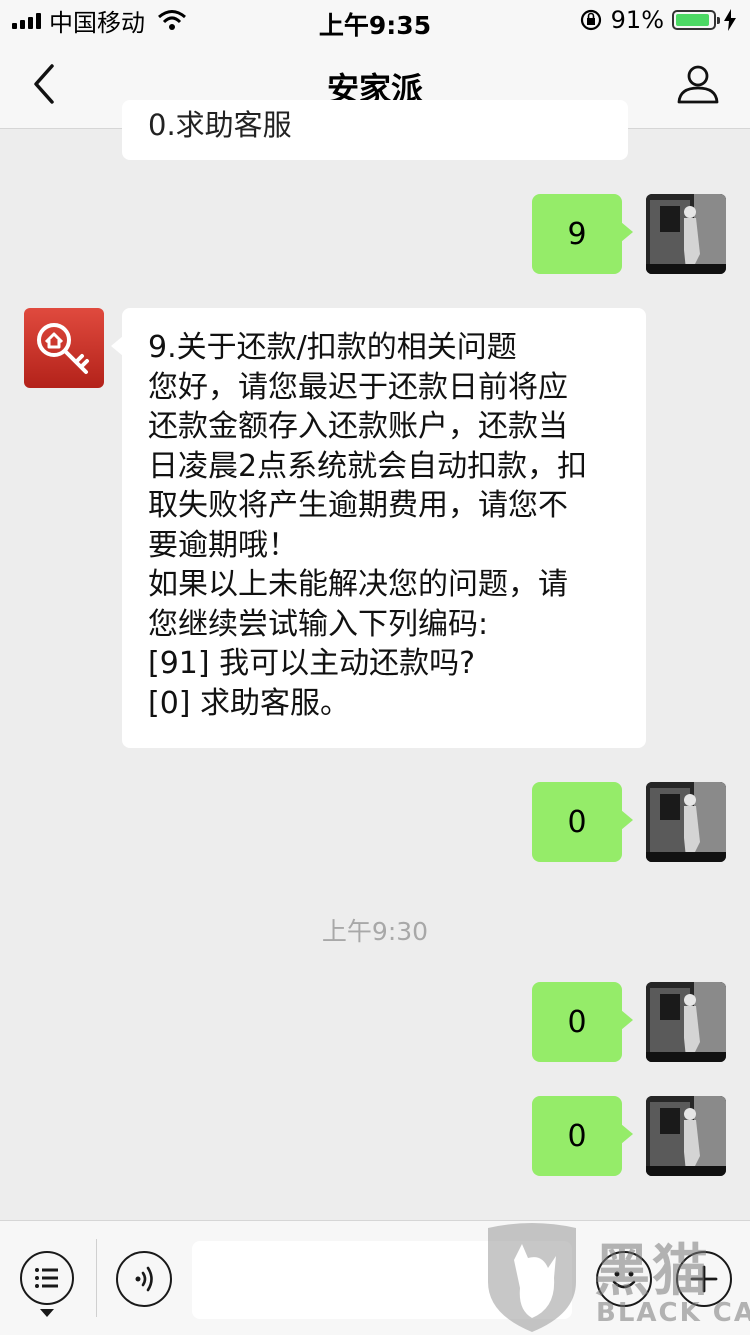 The height and width of the screenshot is (1335, 750). What do you see at coordinates (358, 584) in the screenshot?
I see `bot-reply-line: 如果以上未能解决您的问题，请` at bounding box center [358, 584].